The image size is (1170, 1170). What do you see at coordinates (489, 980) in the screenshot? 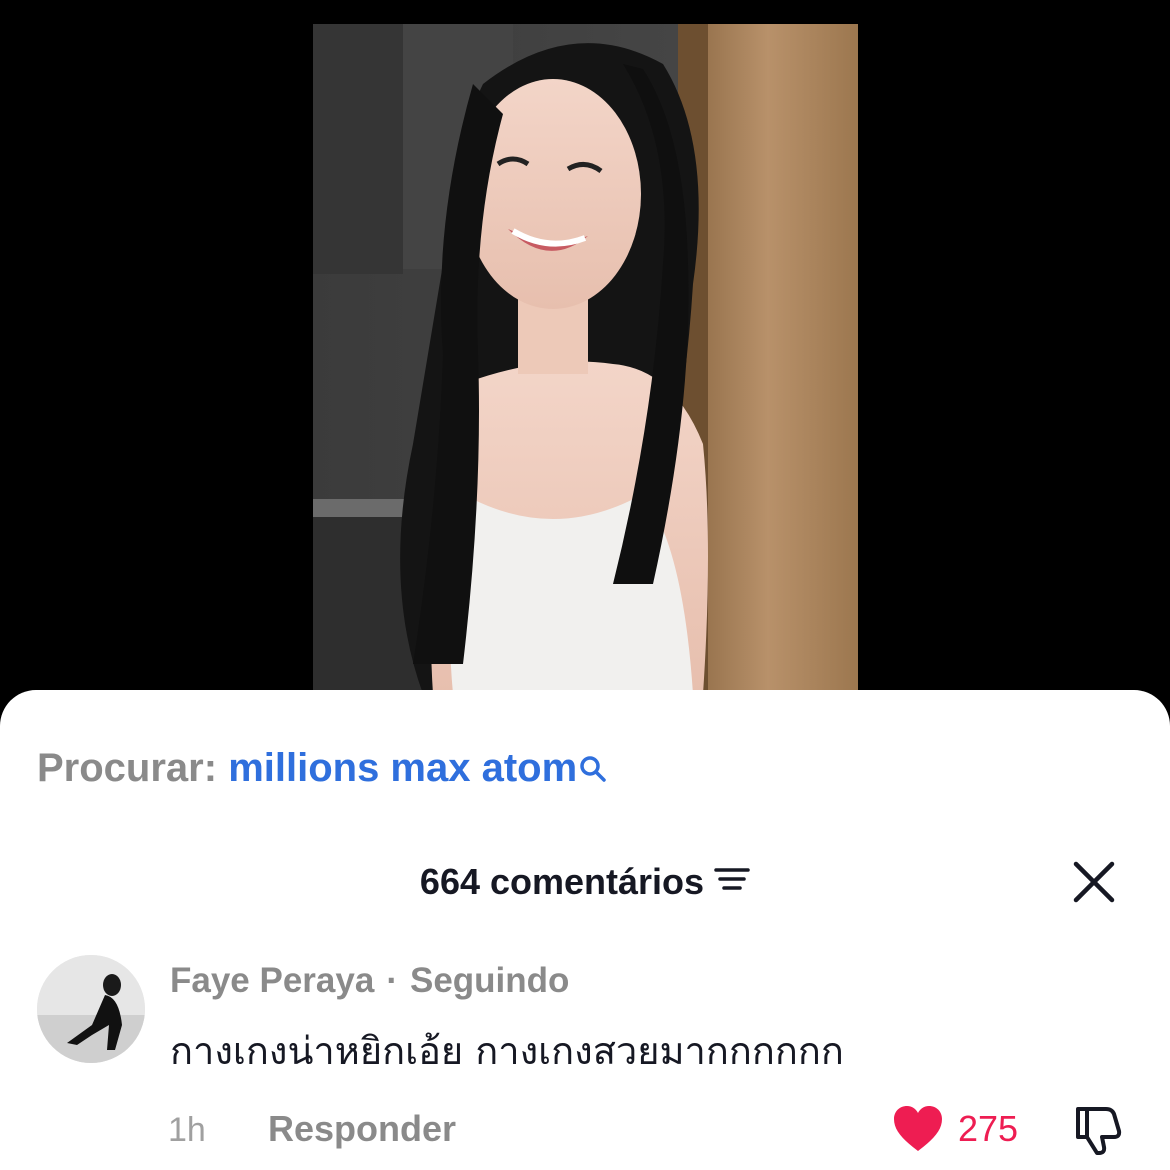
I see `following-status: Seguindo` at bounding box center [489, 980].